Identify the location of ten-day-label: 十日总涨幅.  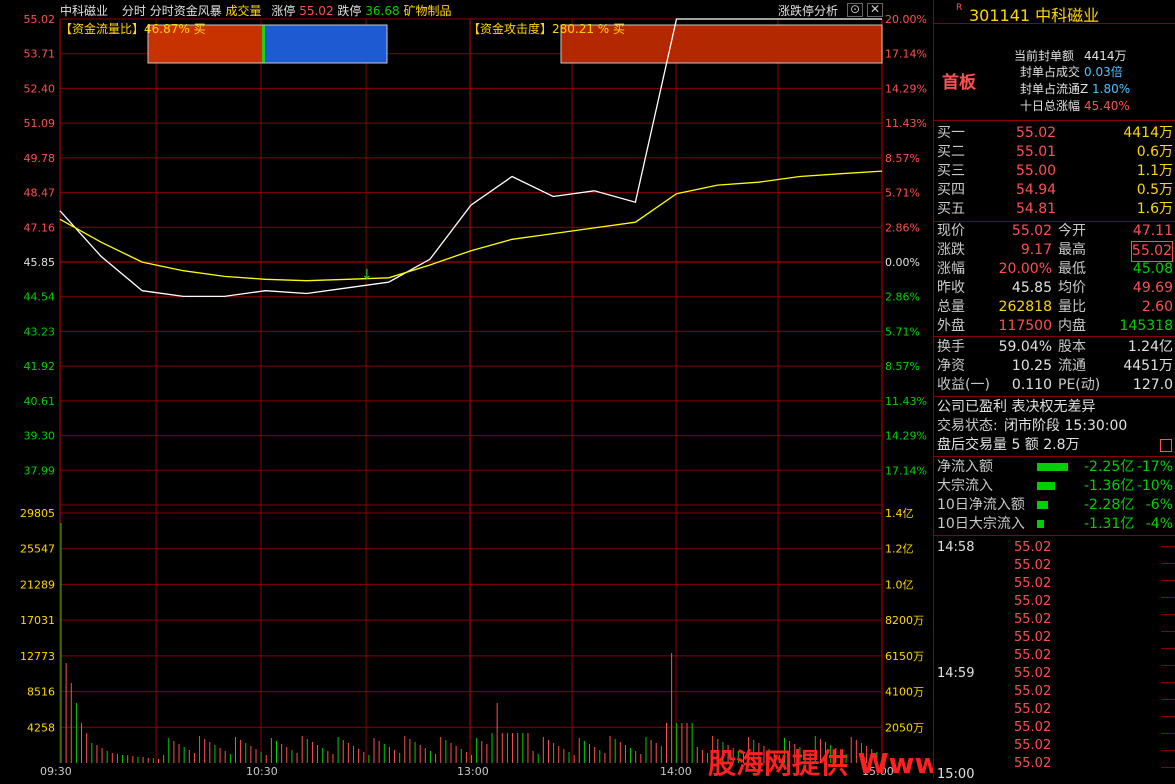
(1050, 106).